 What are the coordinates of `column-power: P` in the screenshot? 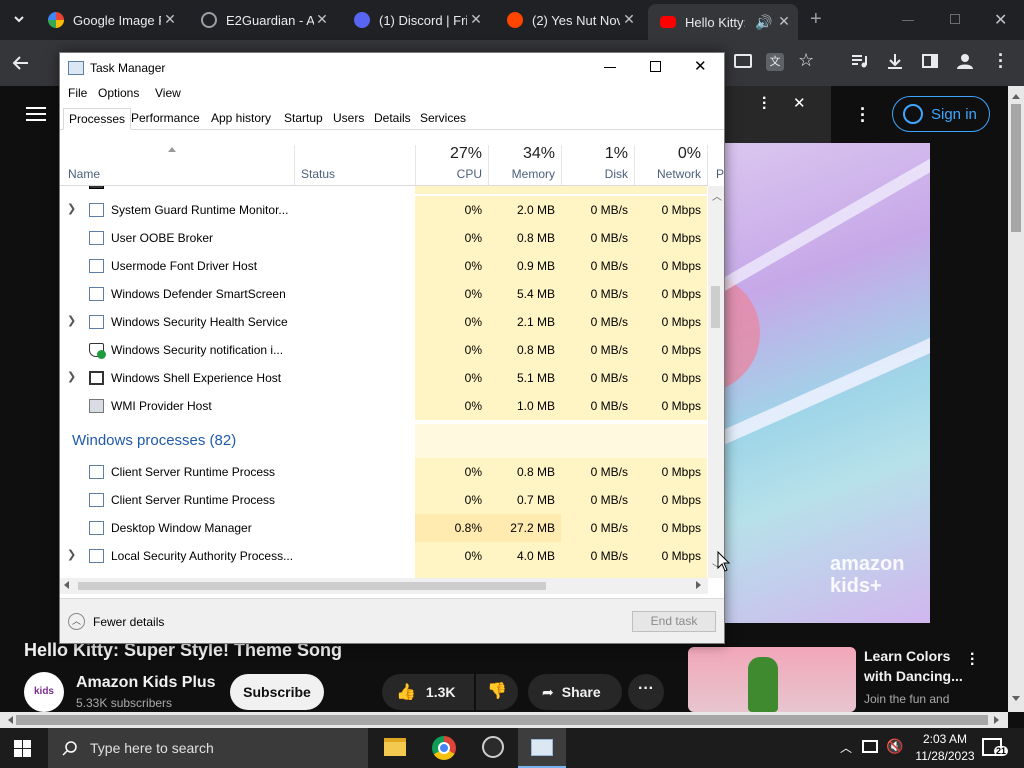 It's located at (720, 174).